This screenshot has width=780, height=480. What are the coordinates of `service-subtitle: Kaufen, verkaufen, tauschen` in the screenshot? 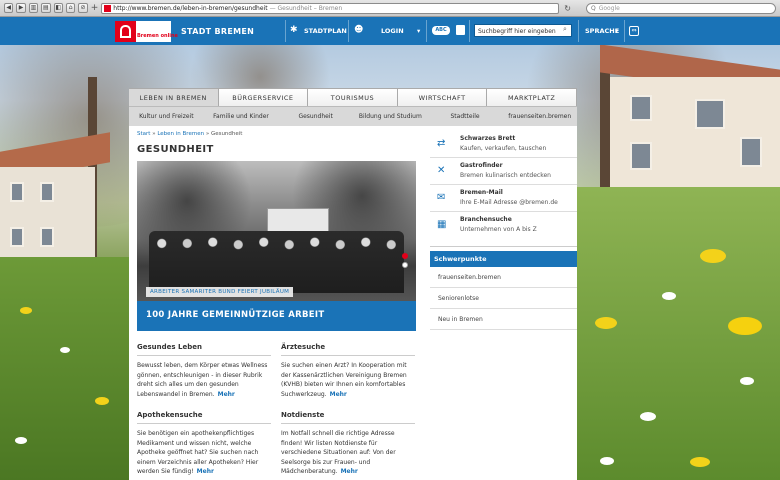 It's located at (503, 148).